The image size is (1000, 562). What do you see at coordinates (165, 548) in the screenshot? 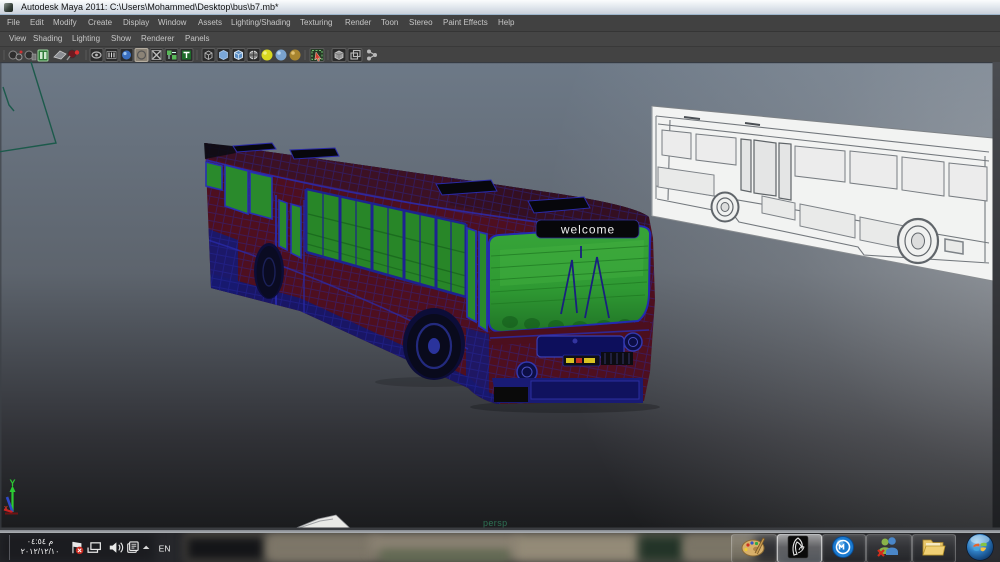
I see `svg-text: EN` at bounding box center [165, 548].